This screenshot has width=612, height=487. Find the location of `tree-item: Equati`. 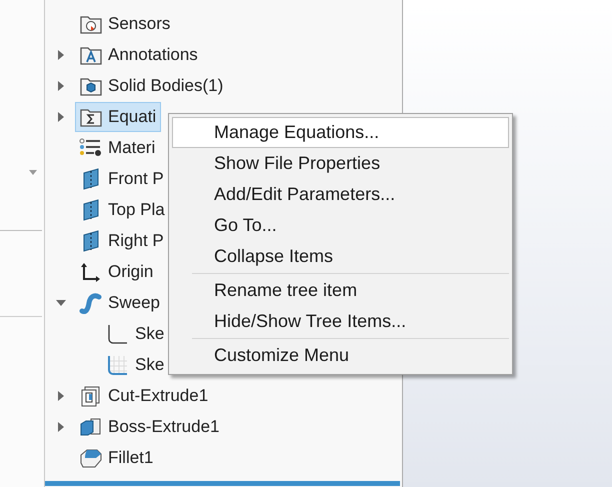

tree-item: Equati is located at coordinates (118, 117).